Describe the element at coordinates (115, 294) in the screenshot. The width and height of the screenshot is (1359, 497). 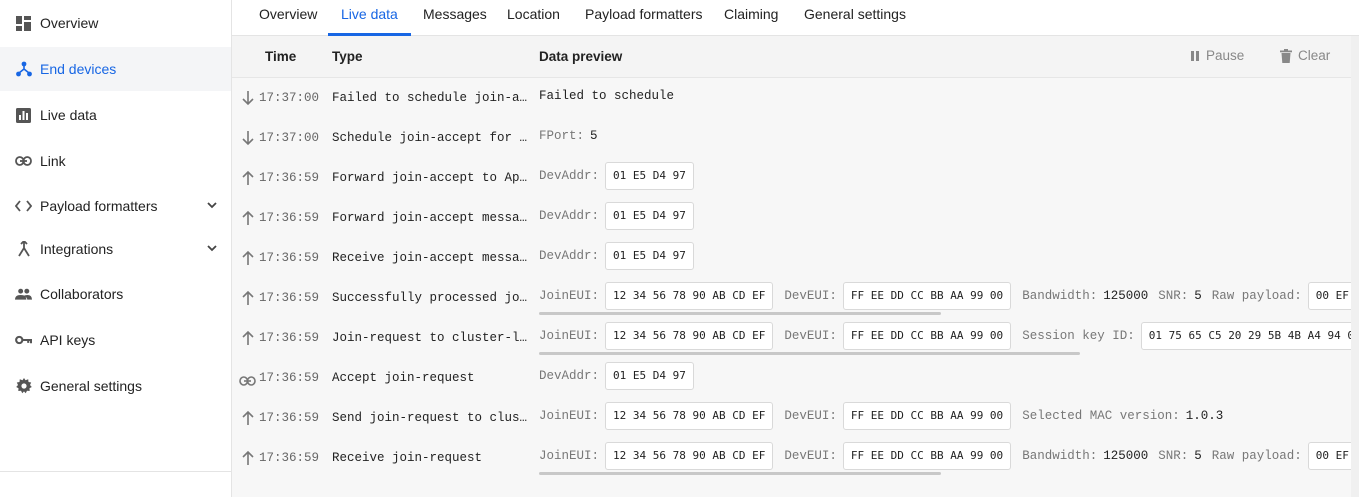
I see `sidebar-item-collaborators: Collaborators` at that location.